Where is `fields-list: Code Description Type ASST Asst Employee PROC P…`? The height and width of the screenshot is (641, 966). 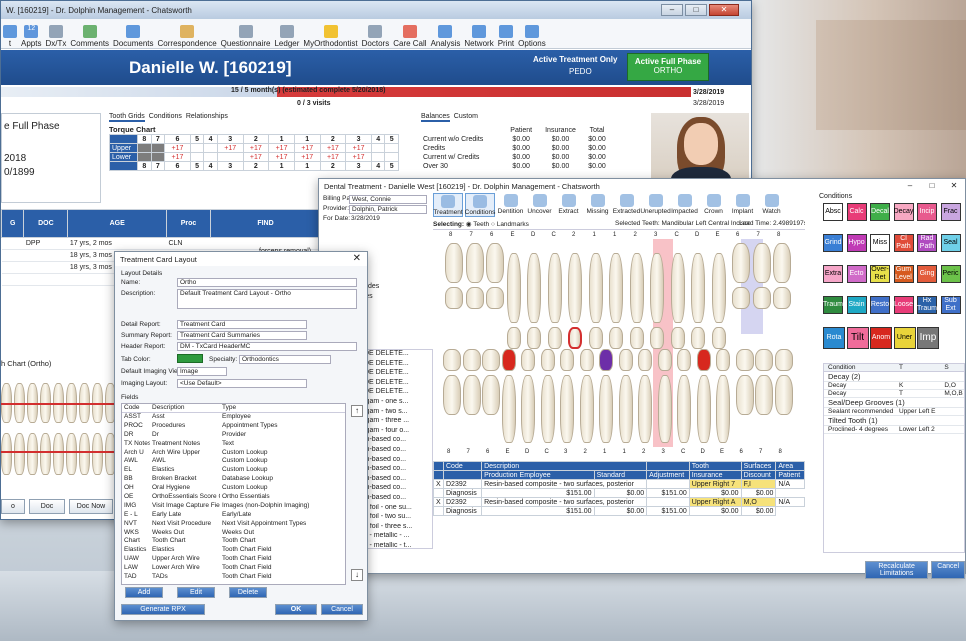
fields-list: Code Description Type ASST Asst Employee PROC P… is located at coordinates (233, 494).